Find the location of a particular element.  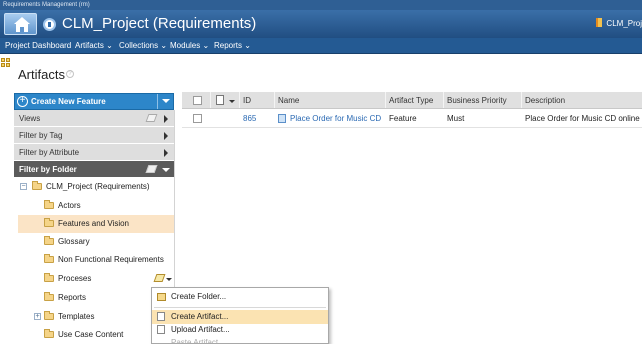

pencil-icon is located at coordinates (159, 278).